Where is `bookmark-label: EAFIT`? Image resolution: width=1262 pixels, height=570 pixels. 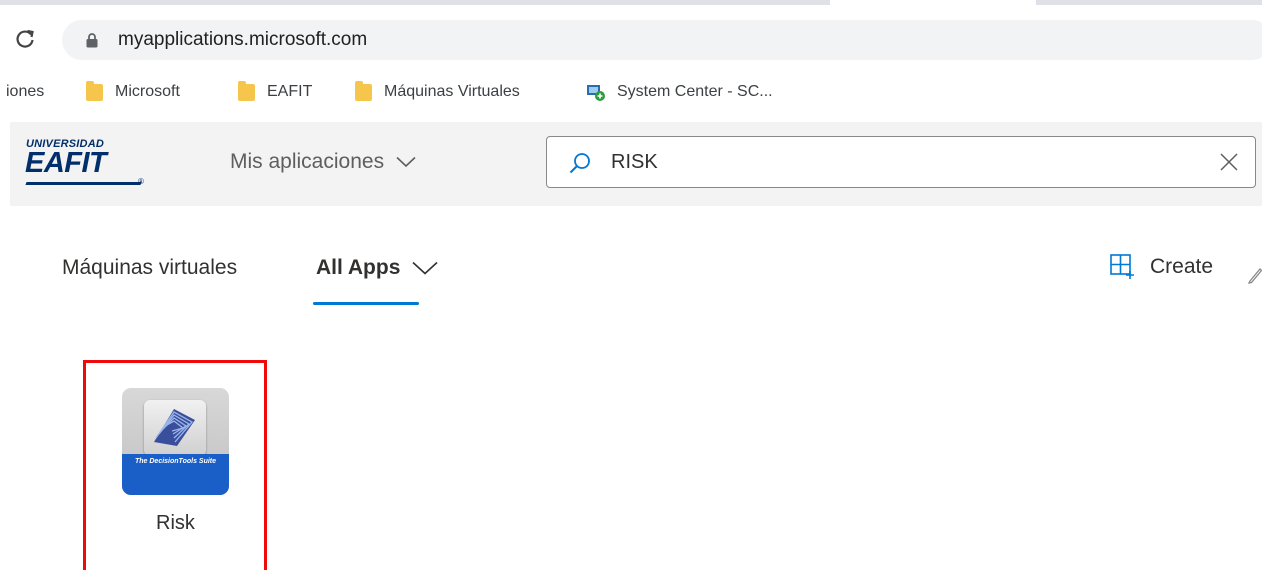
bookmark-label: EAFIT is located at coordinates (290, 91).